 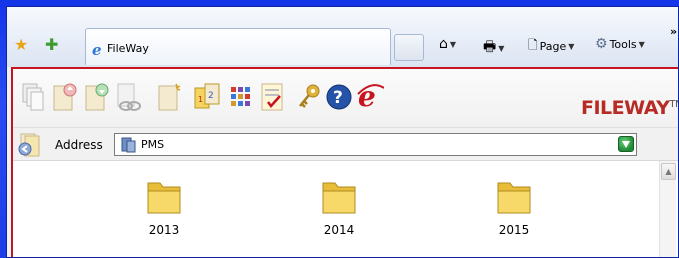 What do you see at coordinates (128, 48) in the screenshot?
I see `tab-title: FileWay` at bounding box center [128, 48].